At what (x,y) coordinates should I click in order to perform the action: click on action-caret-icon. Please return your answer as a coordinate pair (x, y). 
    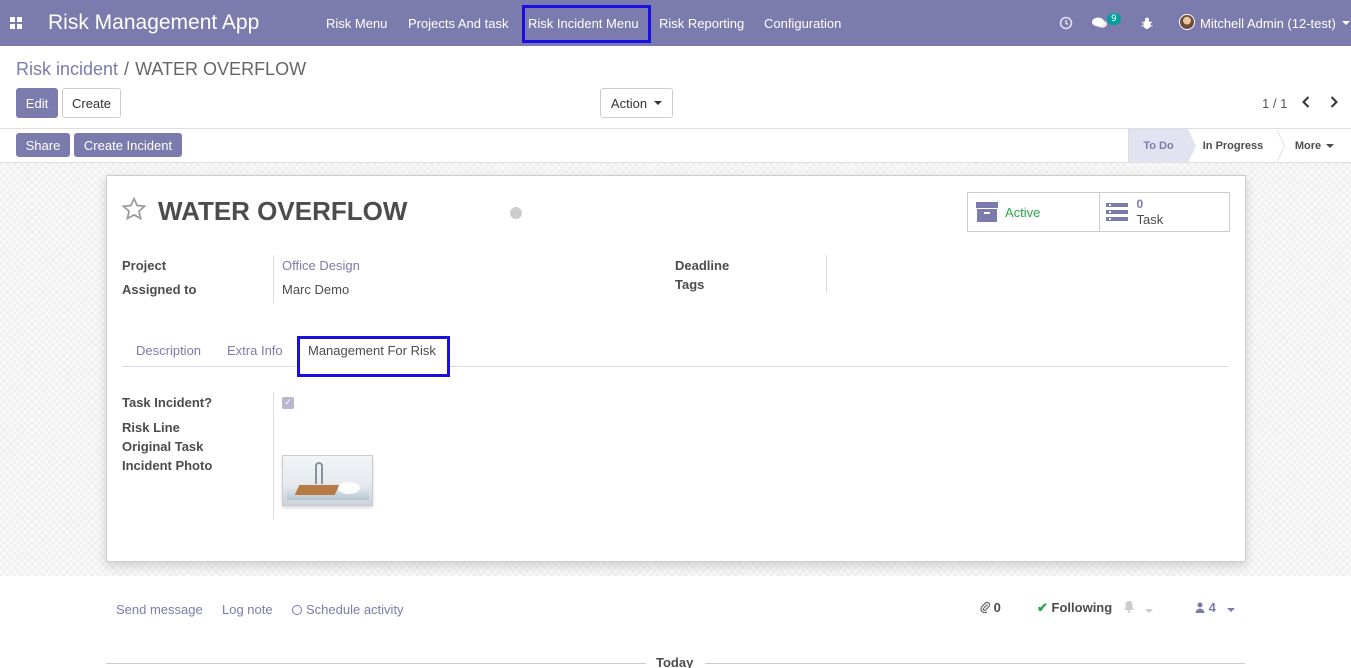
    Looking at the image, I should click on (658, 103).